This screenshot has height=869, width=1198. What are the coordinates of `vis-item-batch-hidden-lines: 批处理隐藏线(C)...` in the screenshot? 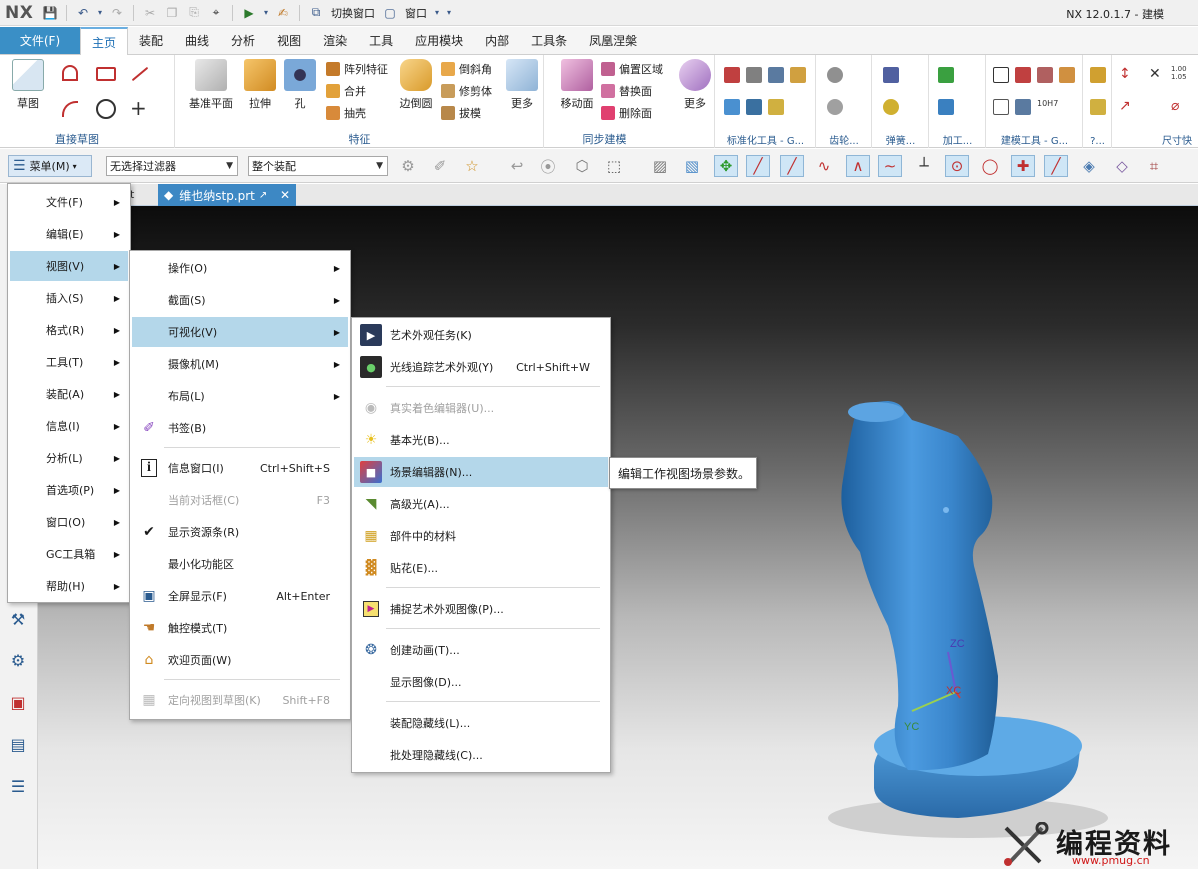 It's located at (481, 755).